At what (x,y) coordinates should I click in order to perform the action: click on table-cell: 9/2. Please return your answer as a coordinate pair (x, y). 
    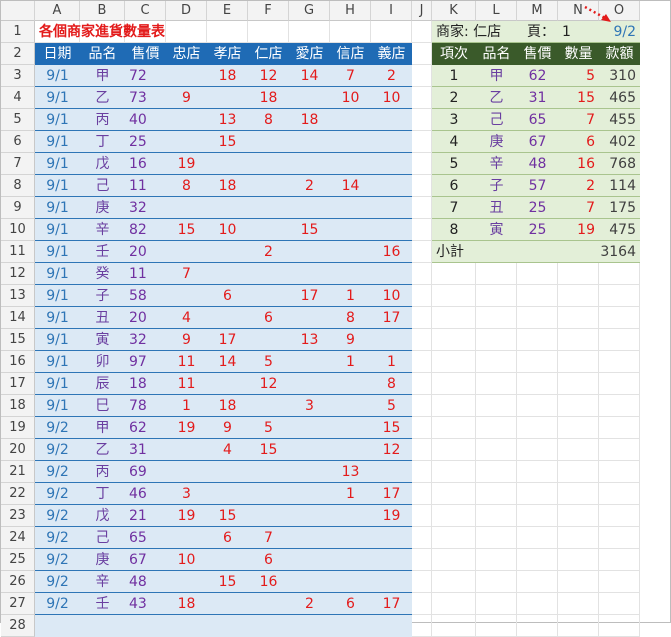
    Looking at the image, I should click on (57, 604).